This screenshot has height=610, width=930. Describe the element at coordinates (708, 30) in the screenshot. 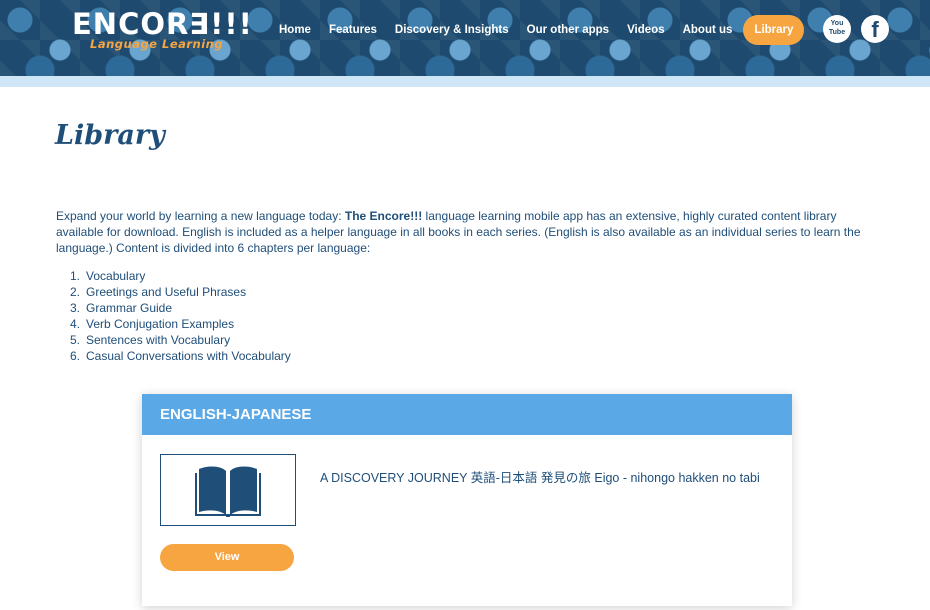

I see `nav-item-about-us: About us` at that location.